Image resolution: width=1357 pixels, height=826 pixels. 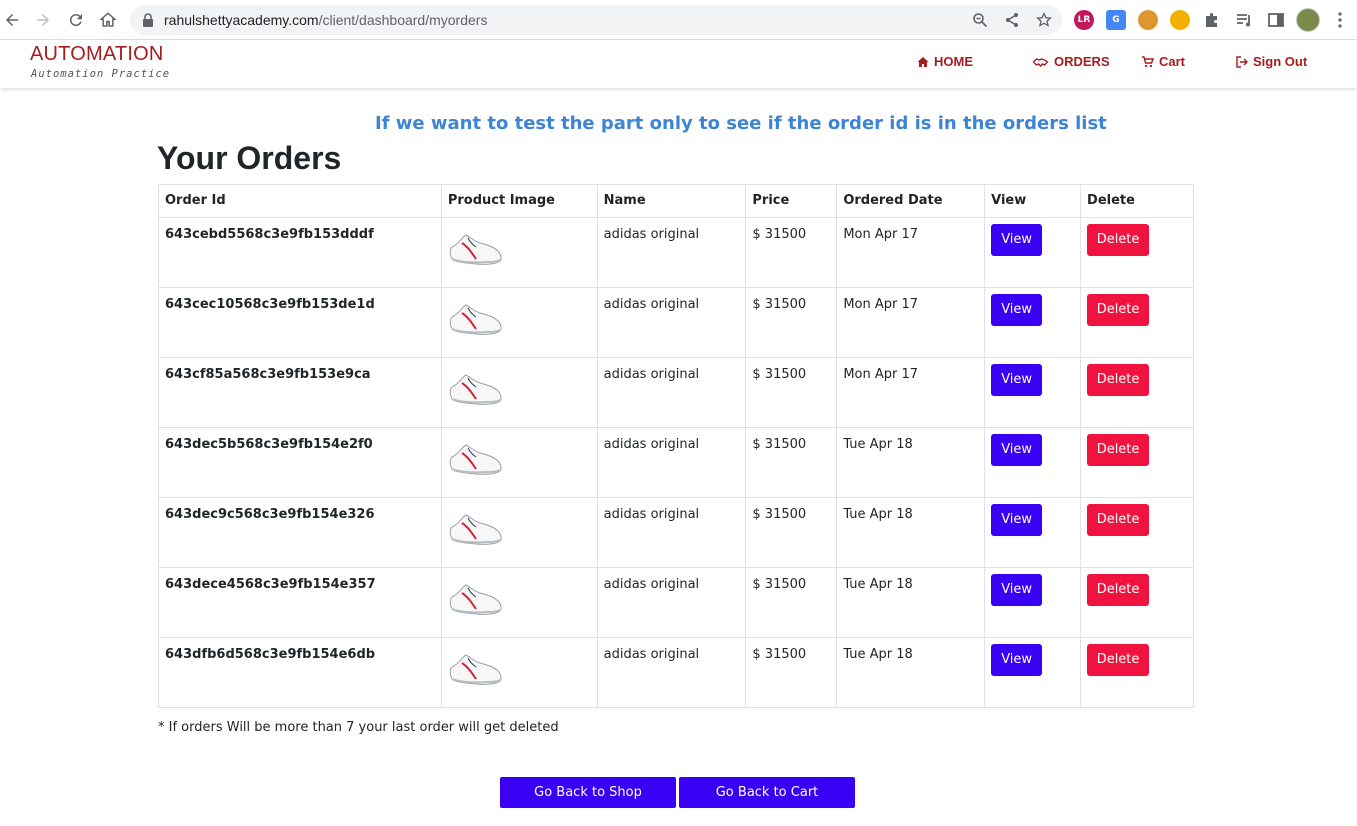 I want to click on url-path: /client/dashboard/myorders, so click(x=403, y=20).